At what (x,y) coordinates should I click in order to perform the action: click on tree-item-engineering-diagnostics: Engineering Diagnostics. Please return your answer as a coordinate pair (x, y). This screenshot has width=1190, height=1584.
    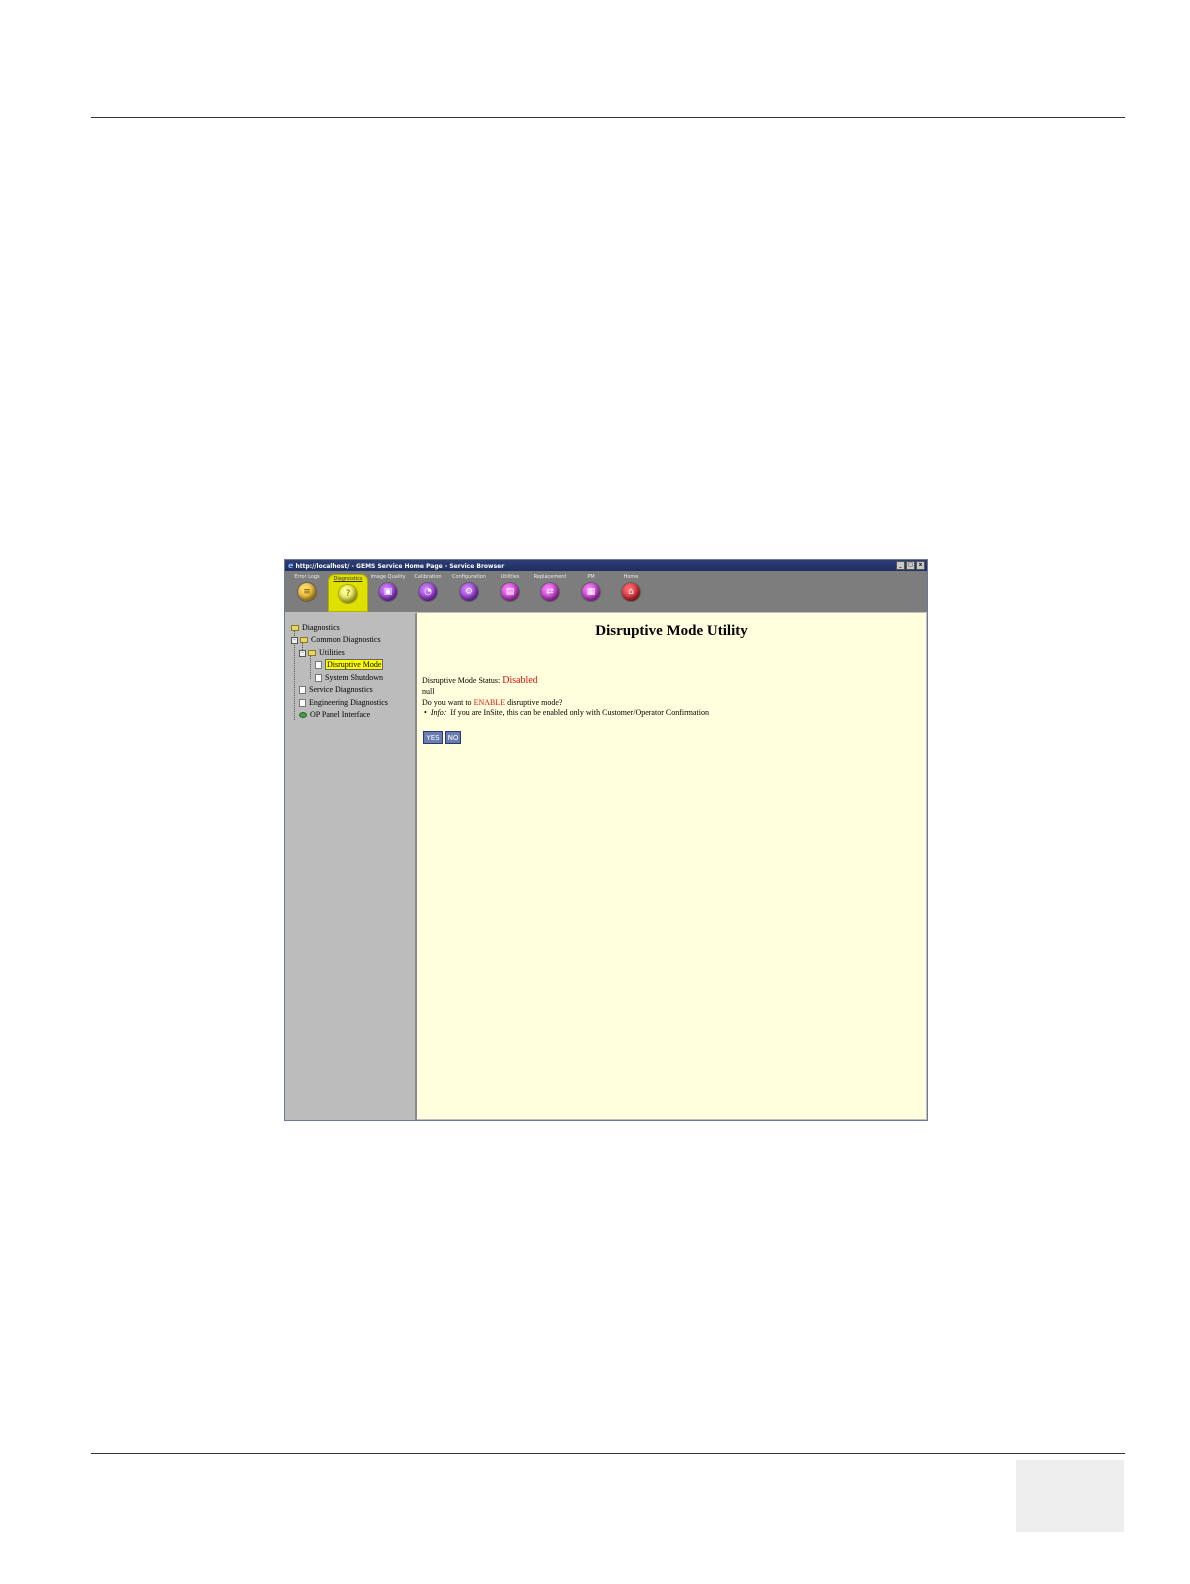
    Looking at the image, I should click on (343, 703).